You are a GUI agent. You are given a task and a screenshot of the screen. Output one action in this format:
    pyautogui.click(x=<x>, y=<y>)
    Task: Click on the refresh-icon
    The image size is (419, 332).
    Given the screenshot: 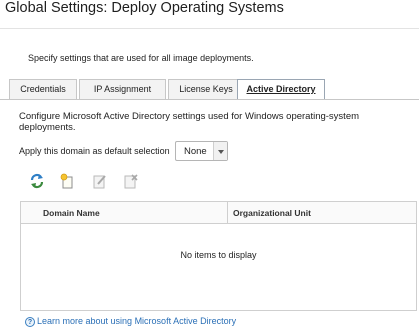 What is the action you would take?
    pyautogui.click(x=37, y=181)
    